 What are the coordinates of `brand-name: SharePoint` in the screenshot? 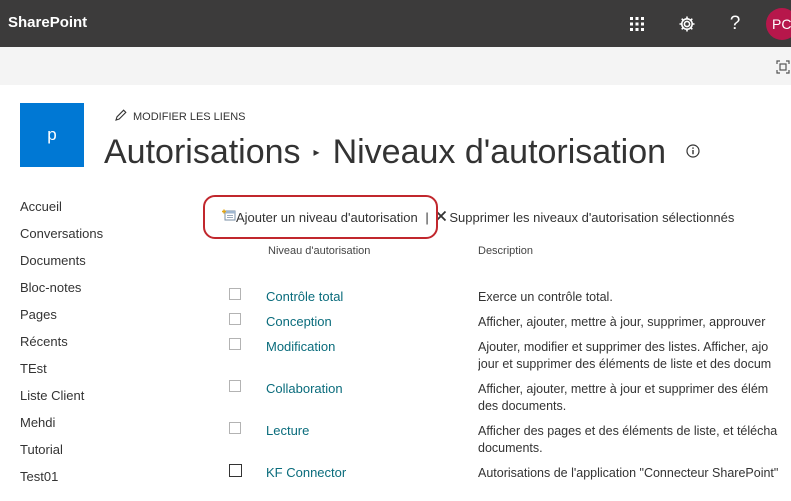 It's located at (47, 22).